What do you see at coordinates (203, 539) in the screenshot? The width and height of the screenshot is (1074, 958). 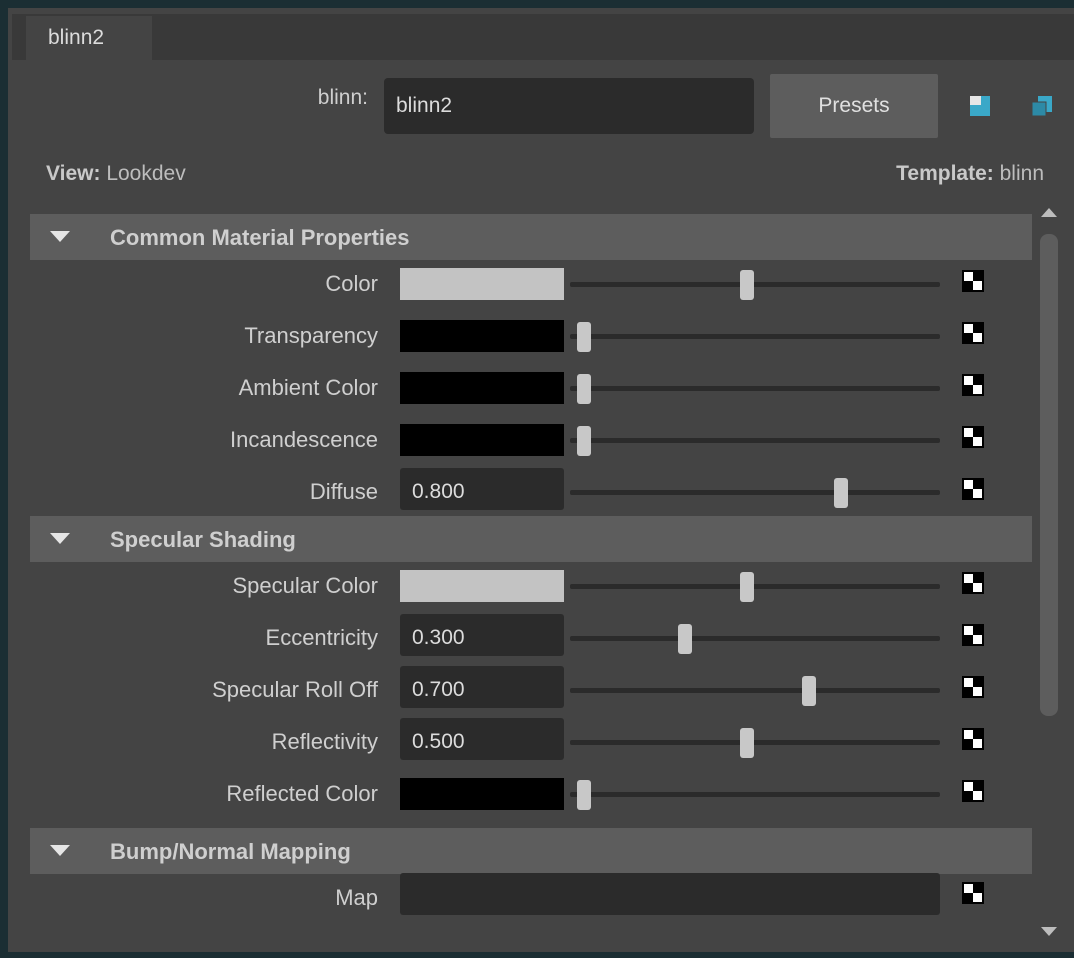 I see `section-title: Specular Shading` at bounding box center [203, 539].